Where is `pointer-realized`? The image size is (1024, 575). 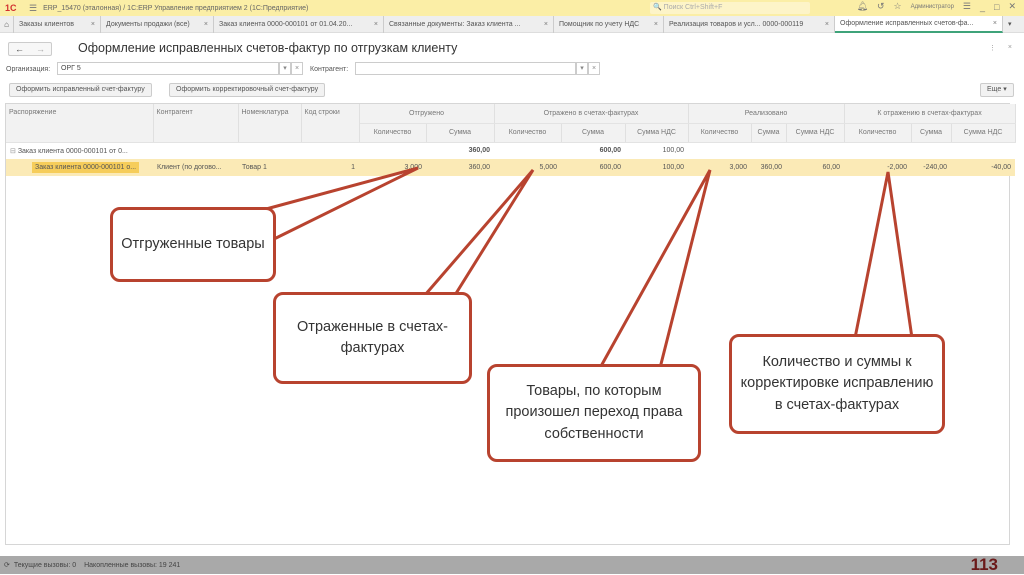
pointer-realized is located at coordinates (654, 269).